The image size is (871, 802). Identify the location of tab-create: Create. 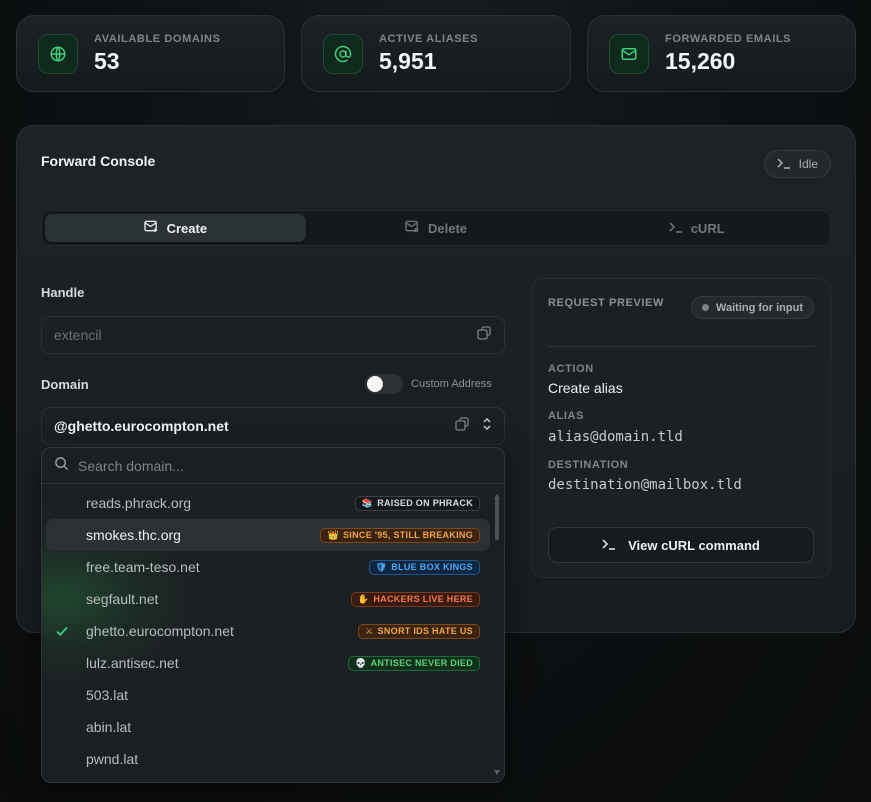
(175, 228).